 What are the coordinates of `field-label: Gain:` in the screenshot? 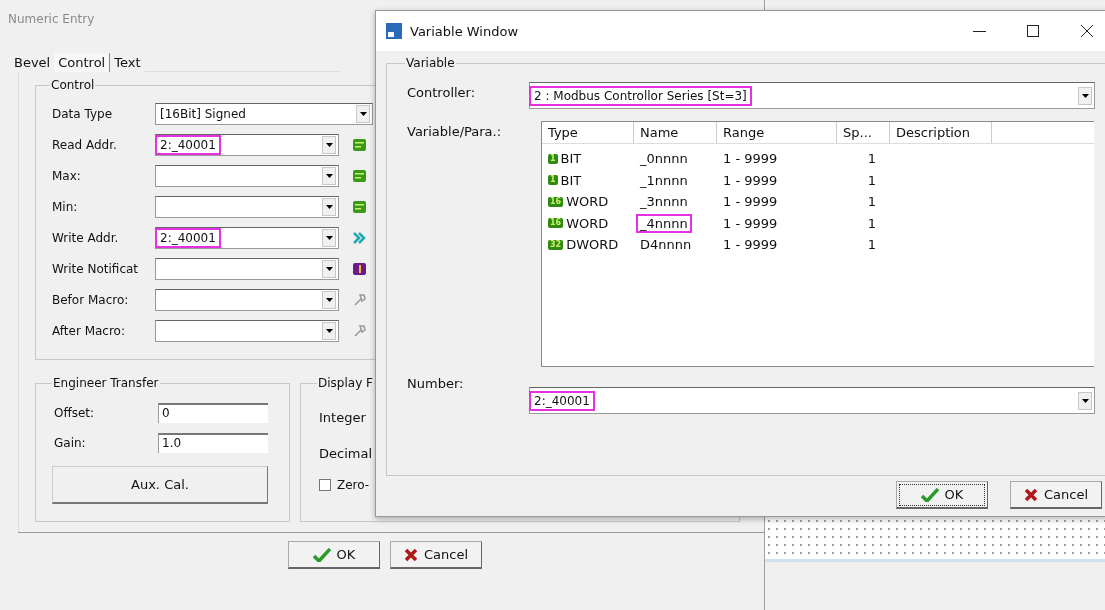 It's located at (70, 443).